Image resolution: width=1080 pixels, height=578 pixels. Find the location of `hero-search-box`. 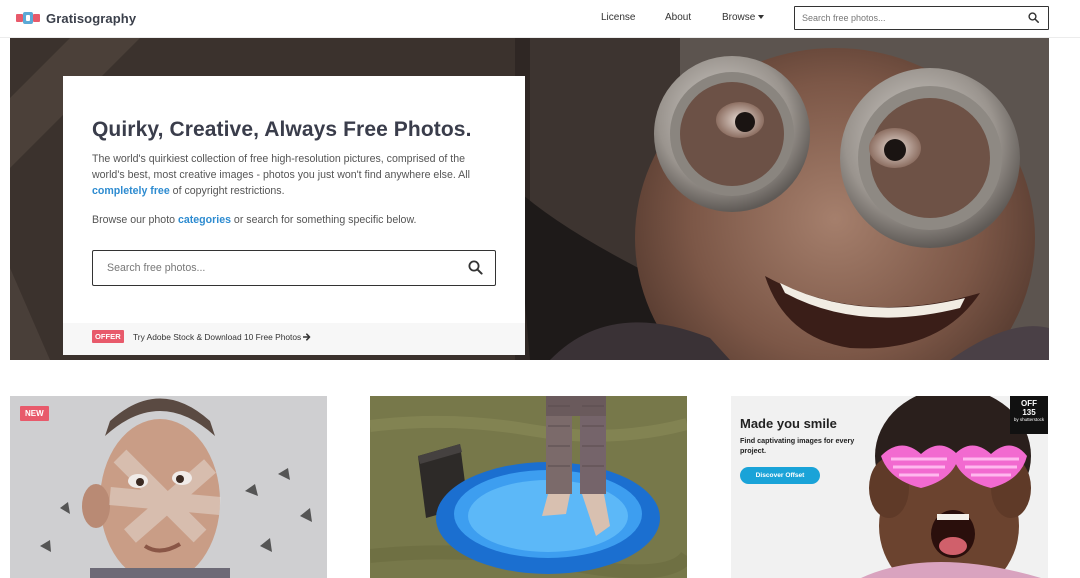

hero-search-box is located at coordinates (294, 268).